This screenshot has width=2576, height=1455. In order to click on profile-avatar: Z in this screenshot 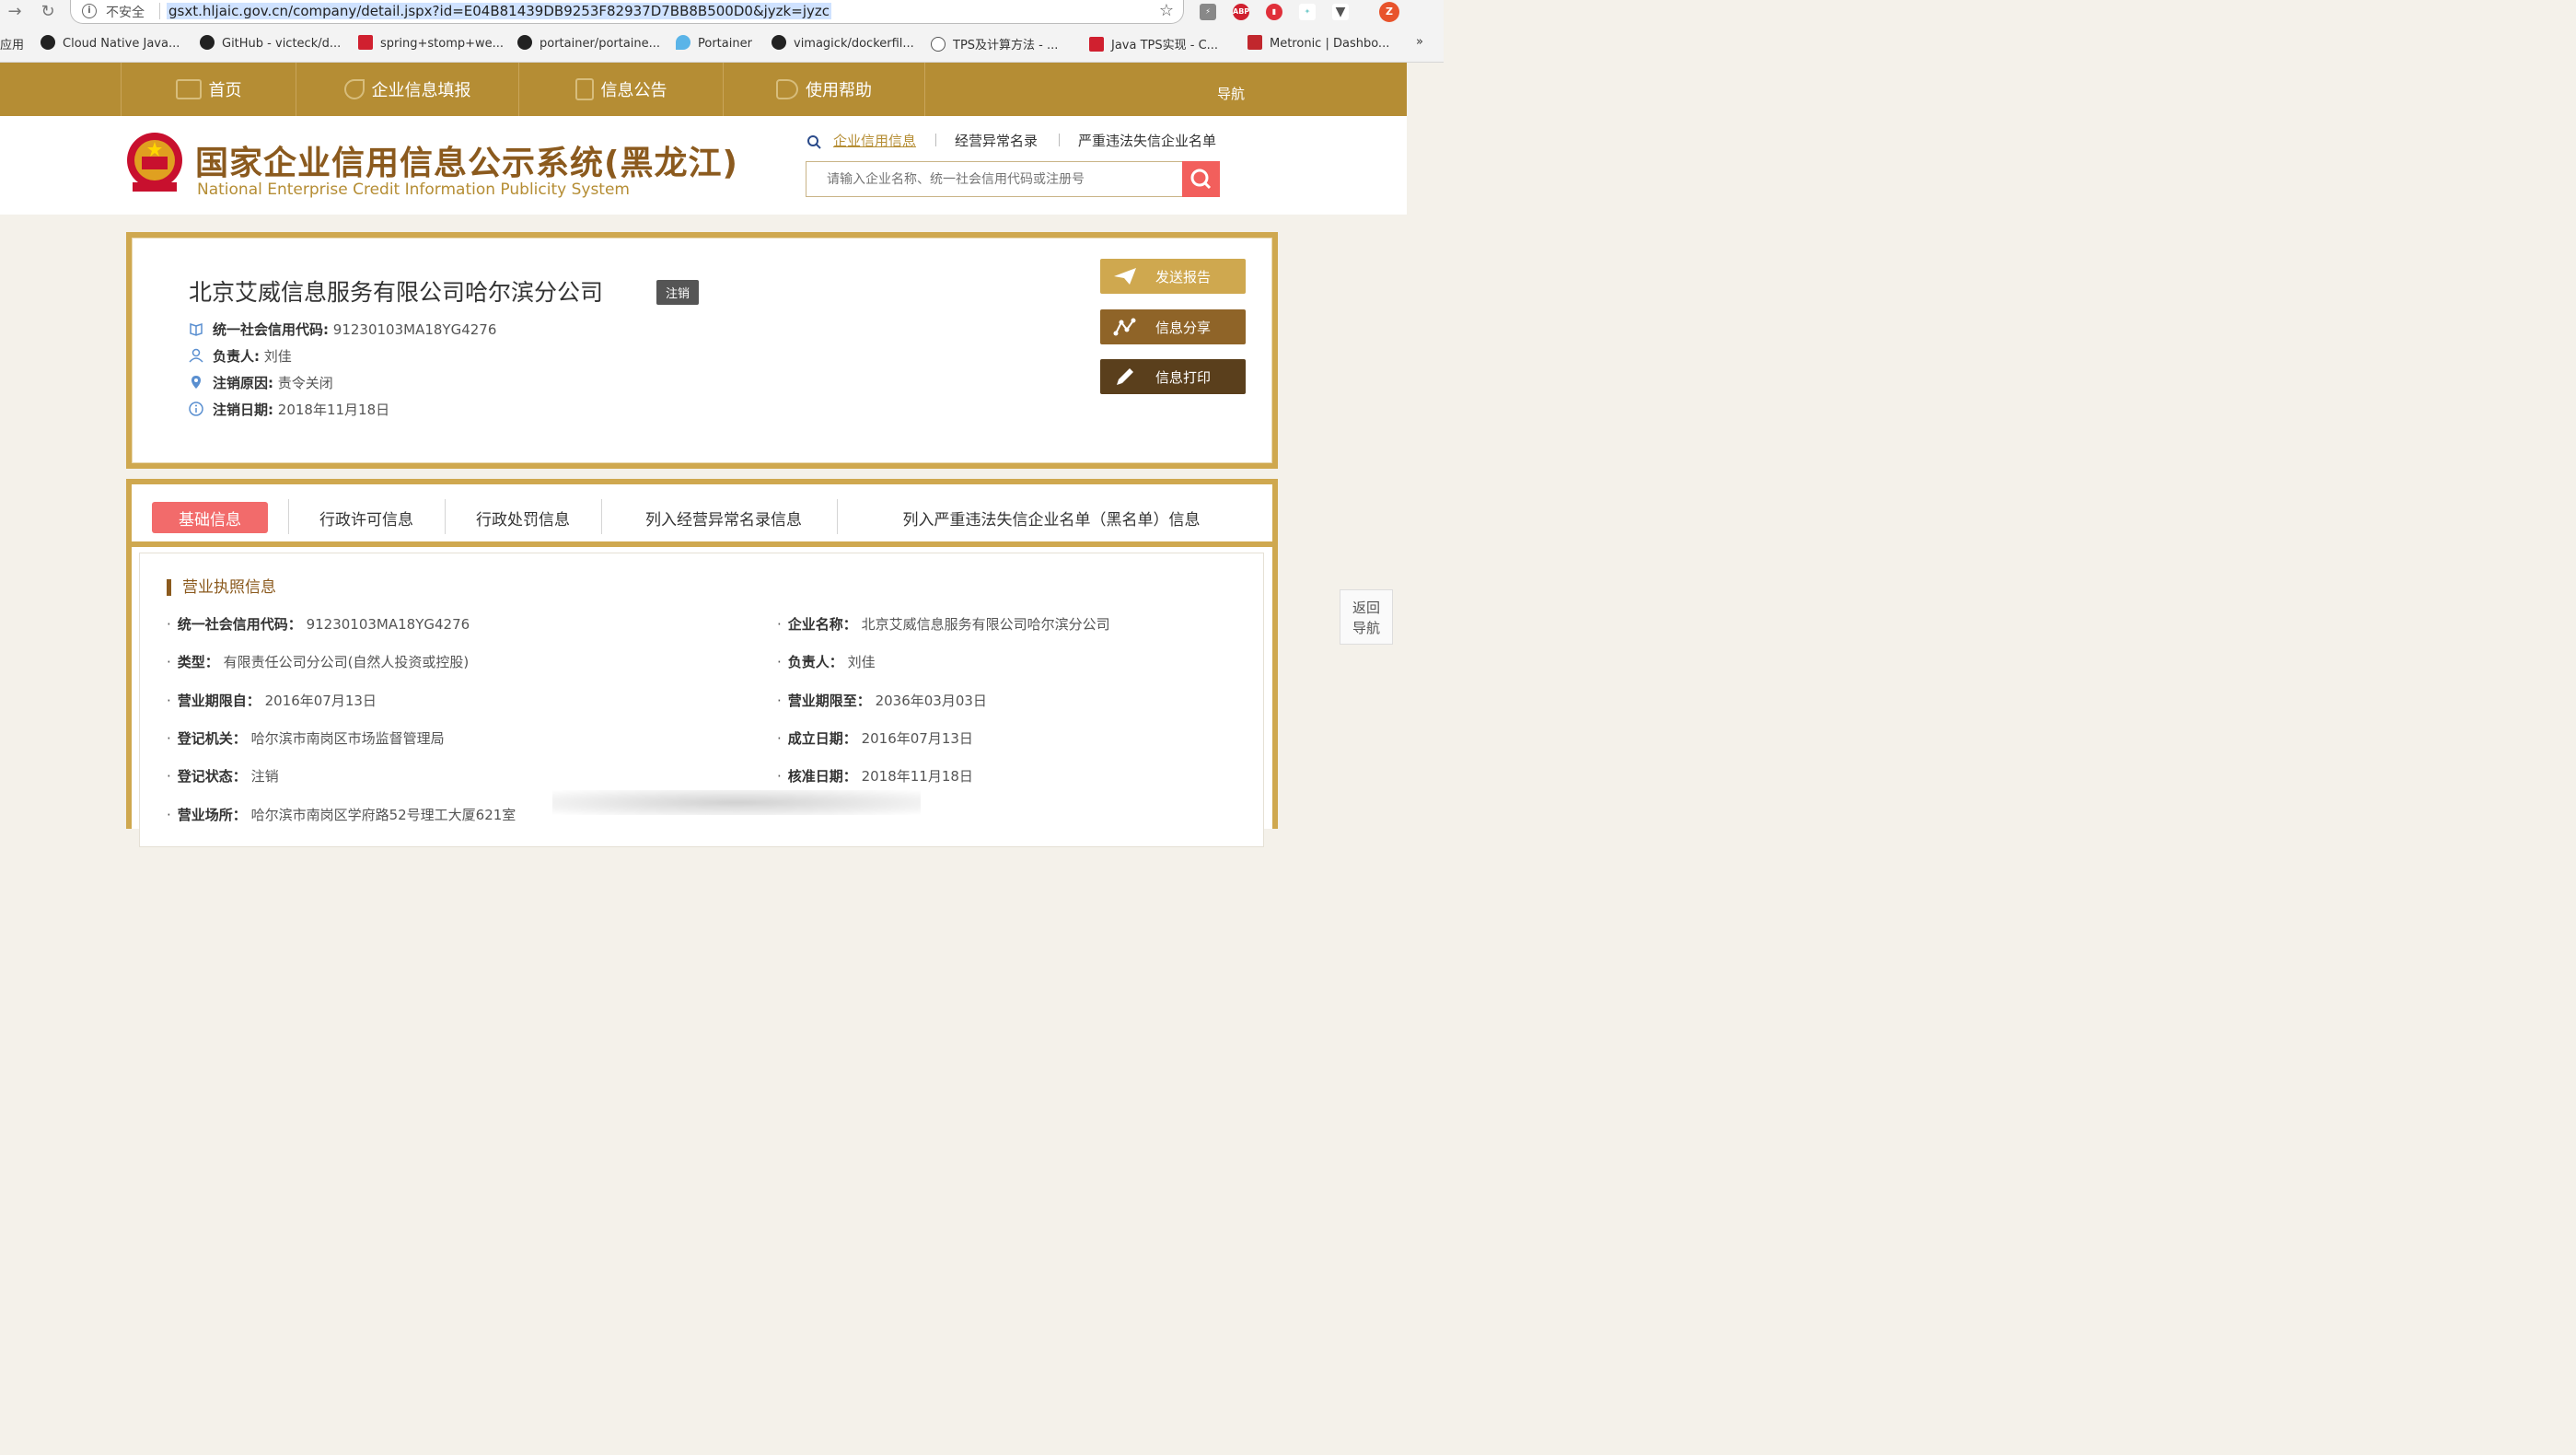, I will do `click(1389, 12)`.